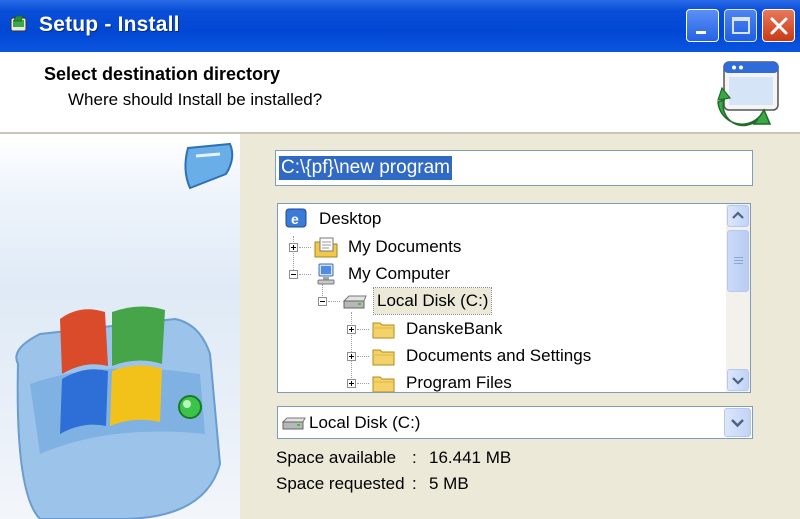 The height and width of the screenshot is (519, 800). Describe the element at coordinates (499, 355) in the screenshot. I see `tree-item-label: Documents and Settings` at that location.